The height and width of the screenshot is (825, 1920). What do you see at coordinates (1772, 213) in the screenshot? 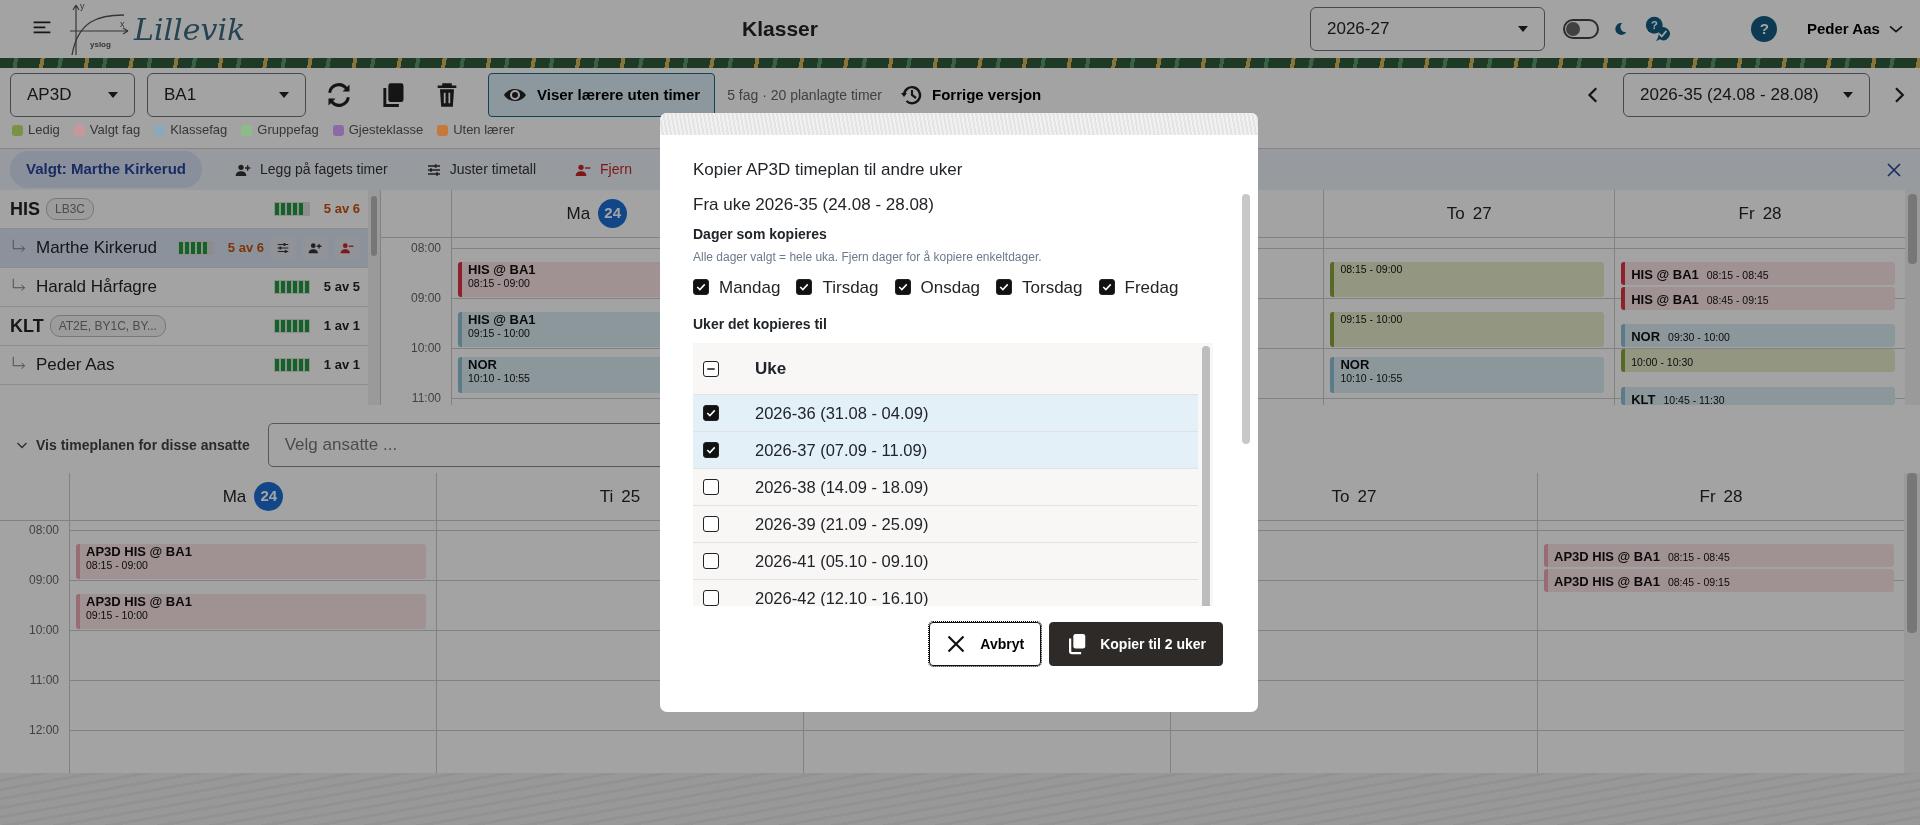
I see `day-date: 28` at bounding box center [1772, 213].